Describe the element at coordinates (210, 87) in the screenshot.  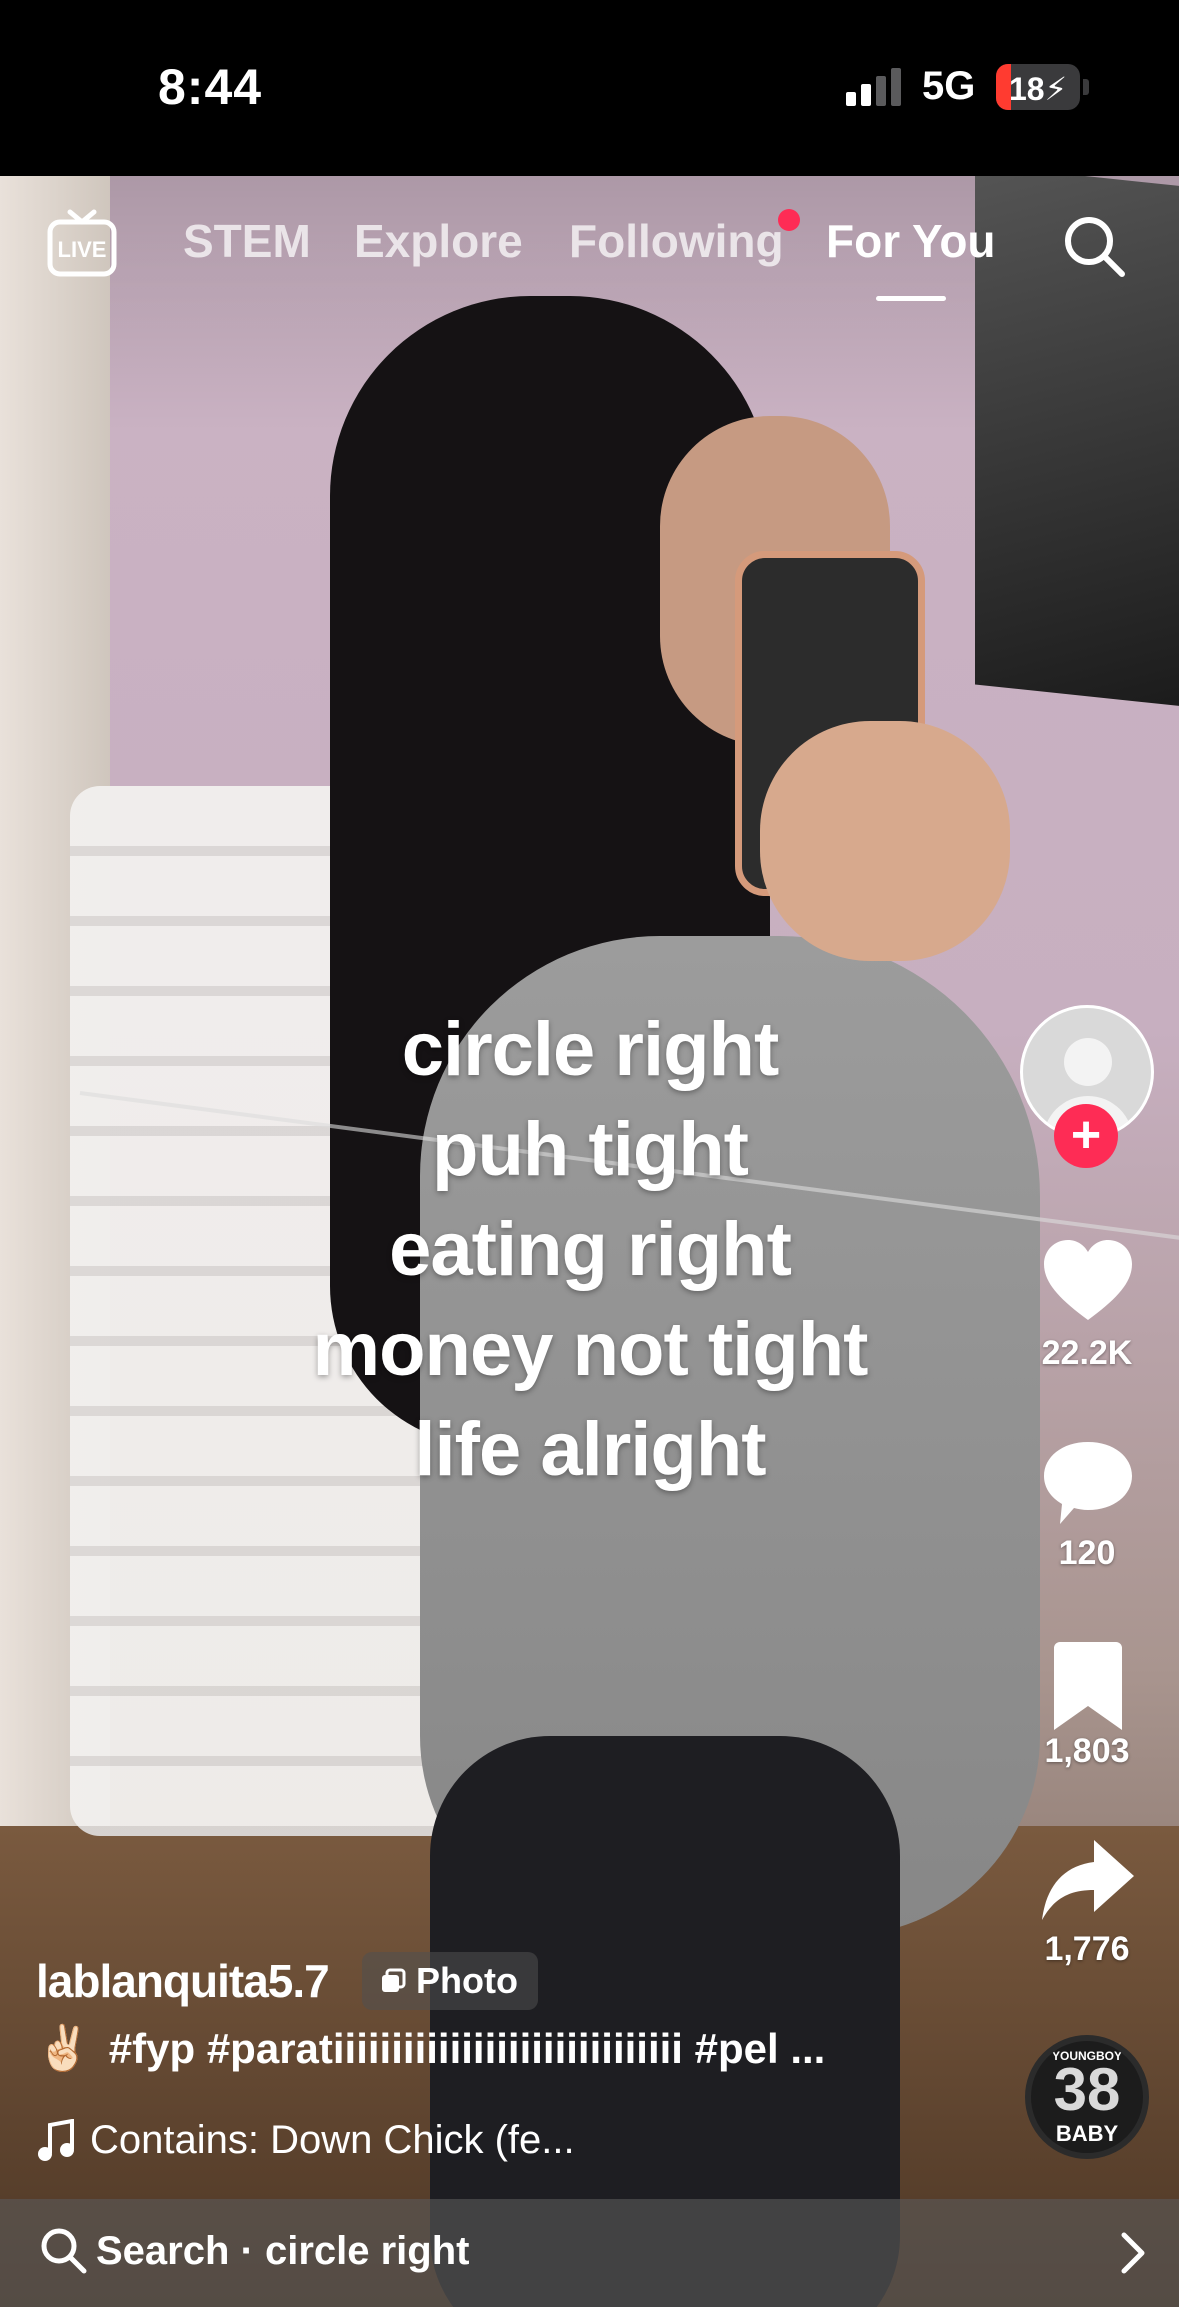
I see `status-time: 8:44` at that location.